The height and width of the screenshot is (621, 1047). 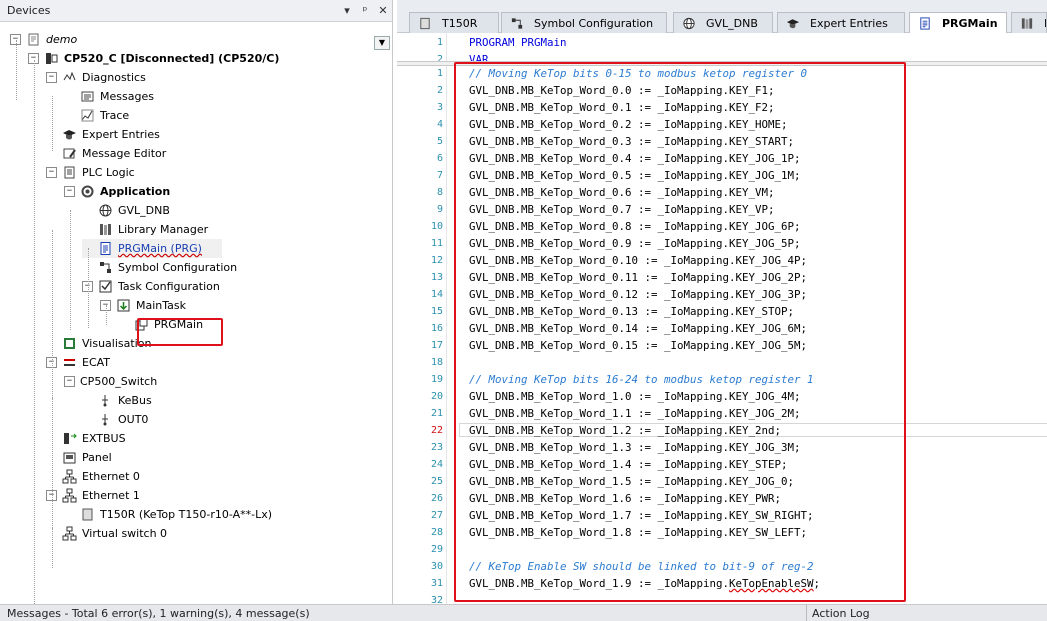 What do you see at coordinates (117, 400) in the screenshot?
I see `tree-item-kebus: KeBus` at bounding box center [117, 400].